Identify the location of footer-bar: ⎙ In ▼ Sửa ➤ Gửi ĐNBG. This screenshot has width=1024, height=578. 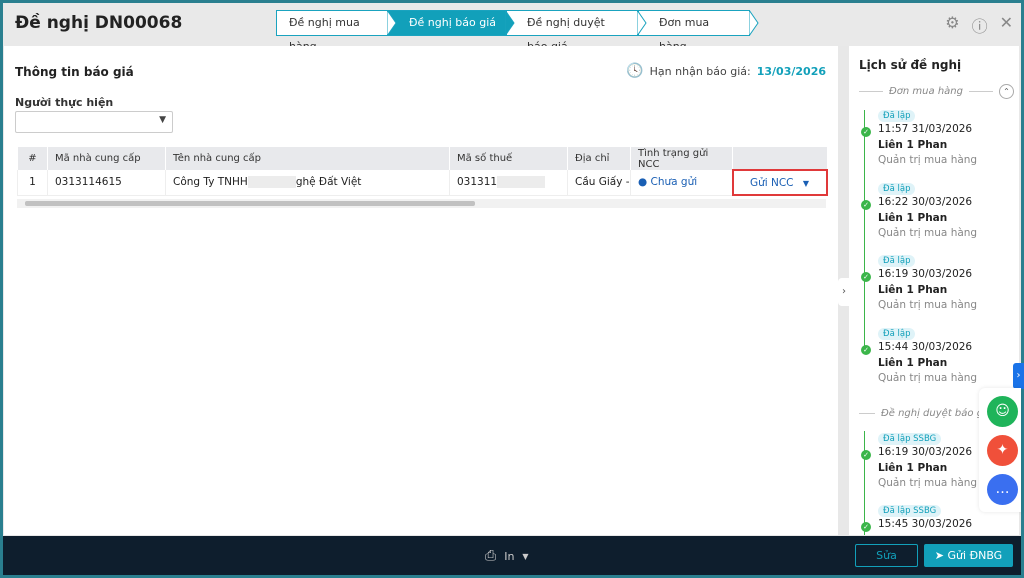
(512, 555).